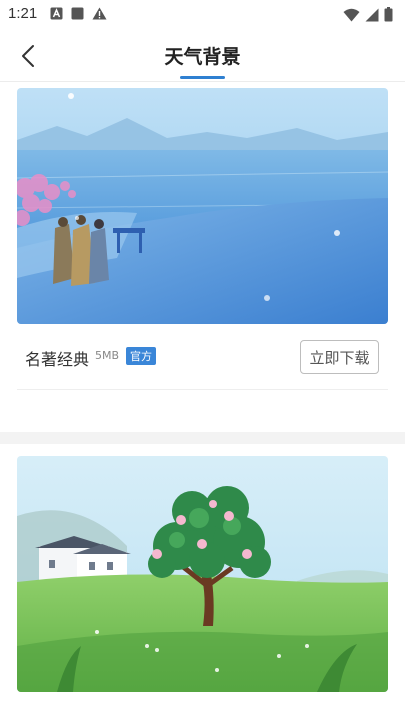 Image resolution: width=405 pixels, height=720 pixels. Describe the element at coordinates (202, 357) in the screenshot. I see `card-info: 名著经典 5MB 官方 立即下载` at that location.